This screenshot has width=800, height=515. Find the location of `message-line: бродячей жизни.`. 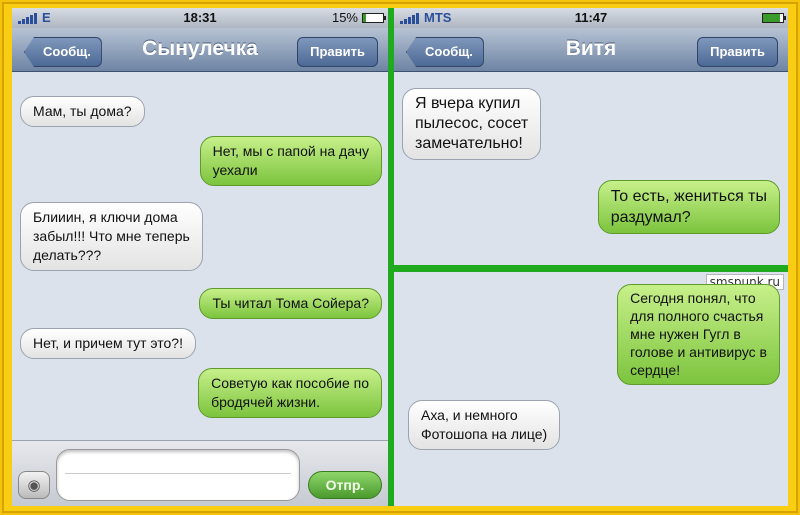

message-line: бродячей жизни. is located at coordinates (265, 402).